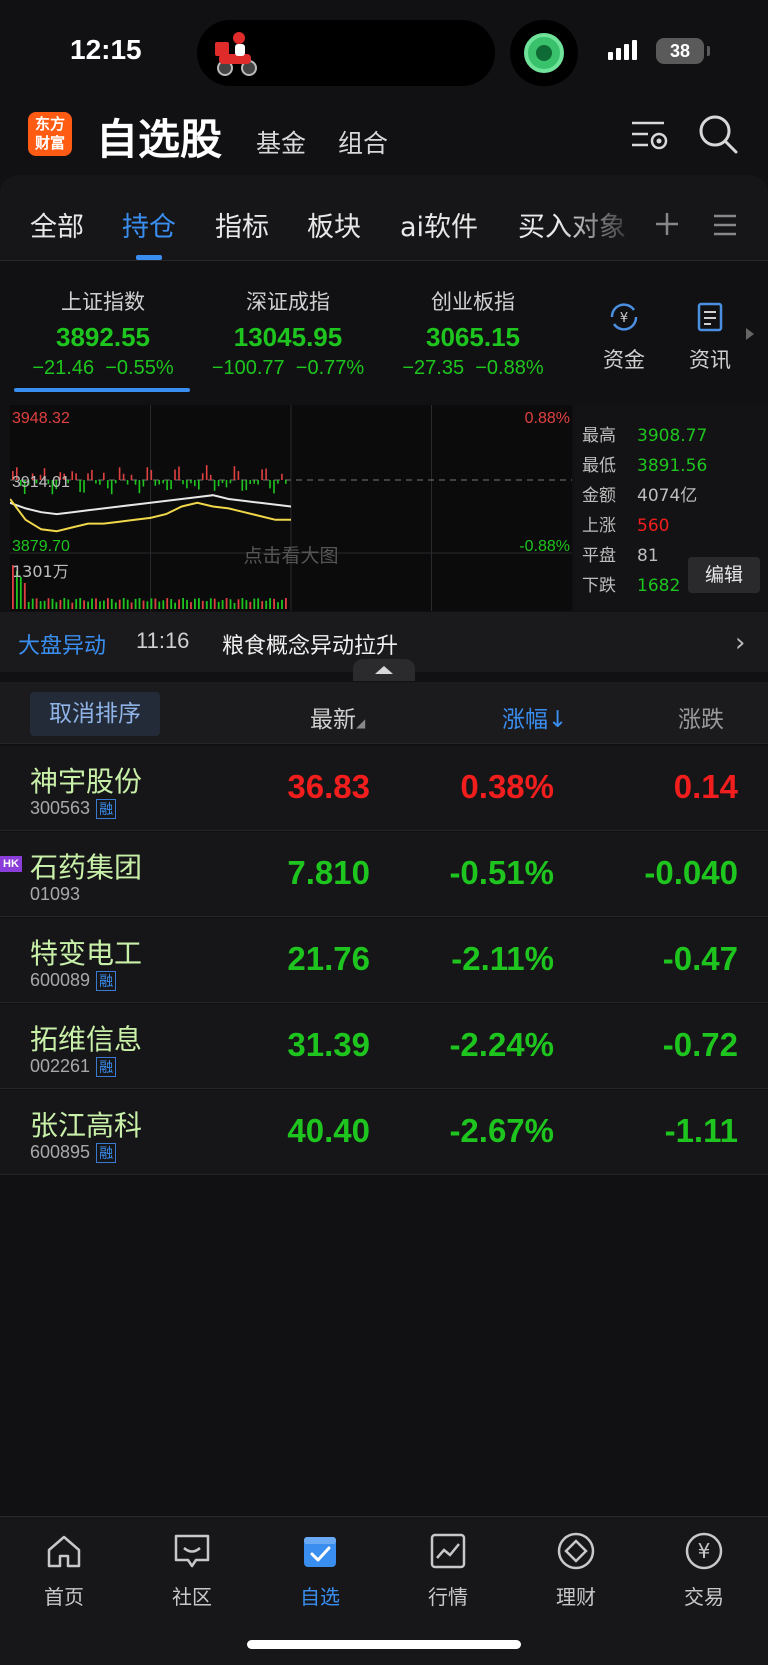 Image resolution: width=768 pixels, height=1665 pixels. What do you see at coordinates (86, 1125) in the screenshot?
I see `stock-name: 张江高科` at bounding box center [86, 1125].